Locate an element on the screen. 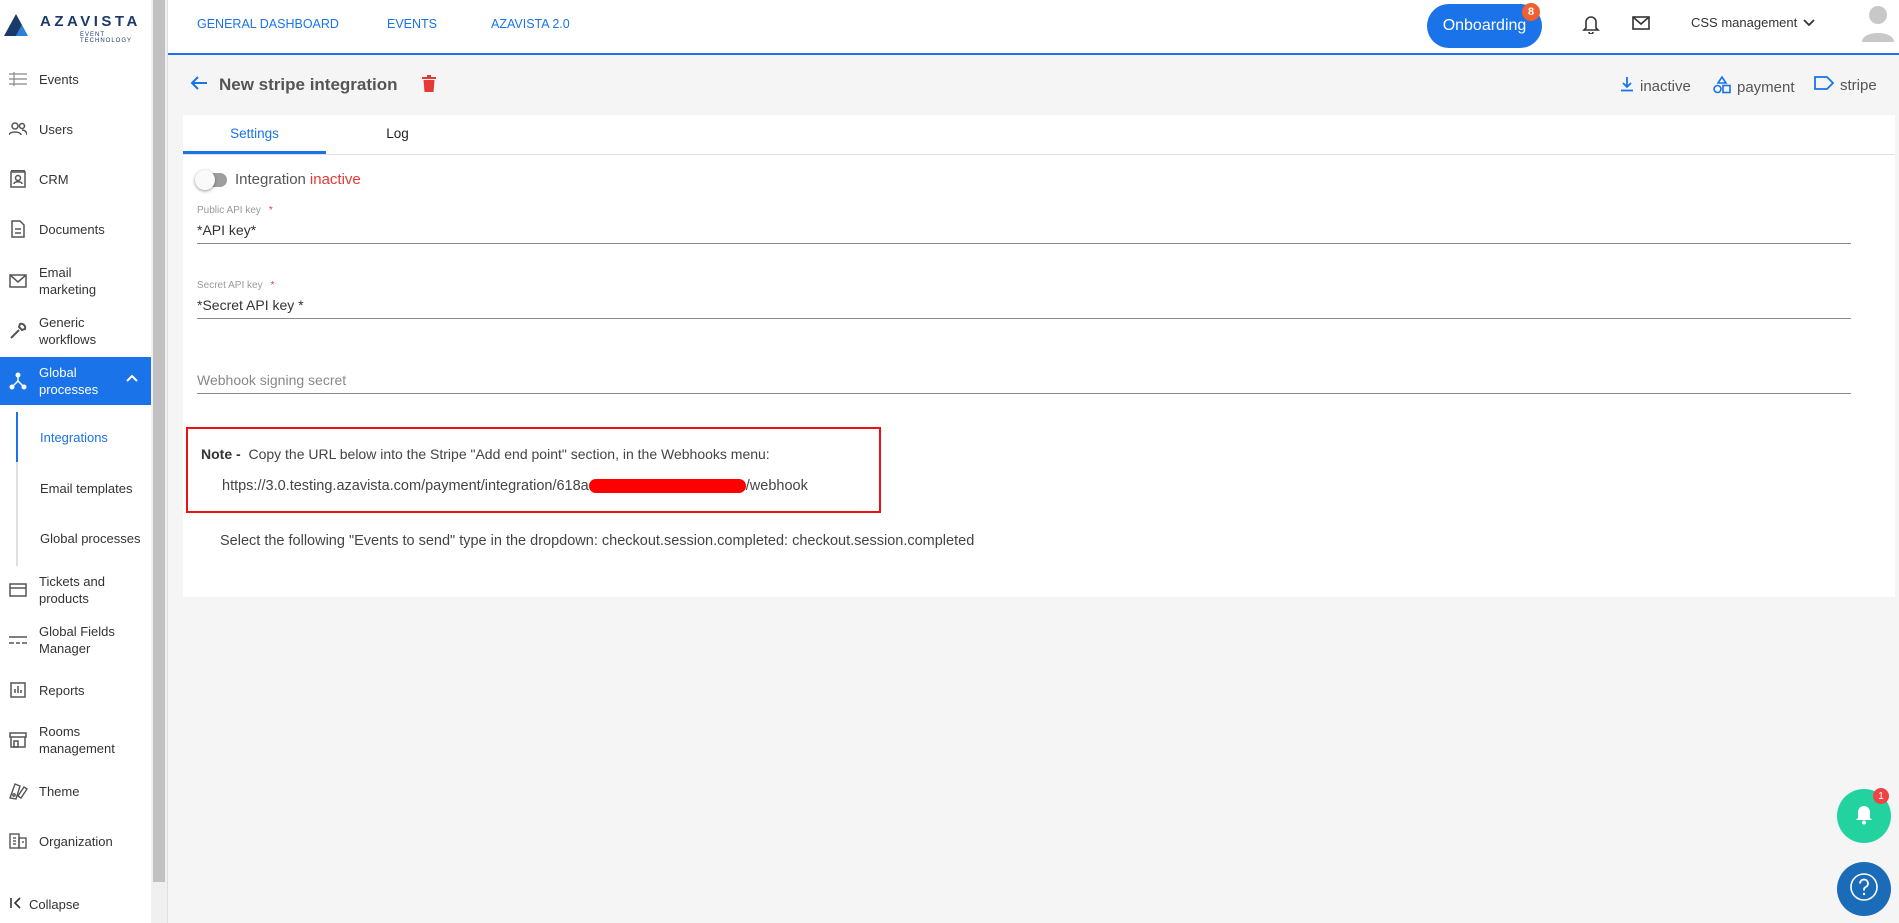 This screenshot has width=1899, height=923. nav-link-general-dashboard: GENERAL DASHBOARD is located at coordinates (268, 24).